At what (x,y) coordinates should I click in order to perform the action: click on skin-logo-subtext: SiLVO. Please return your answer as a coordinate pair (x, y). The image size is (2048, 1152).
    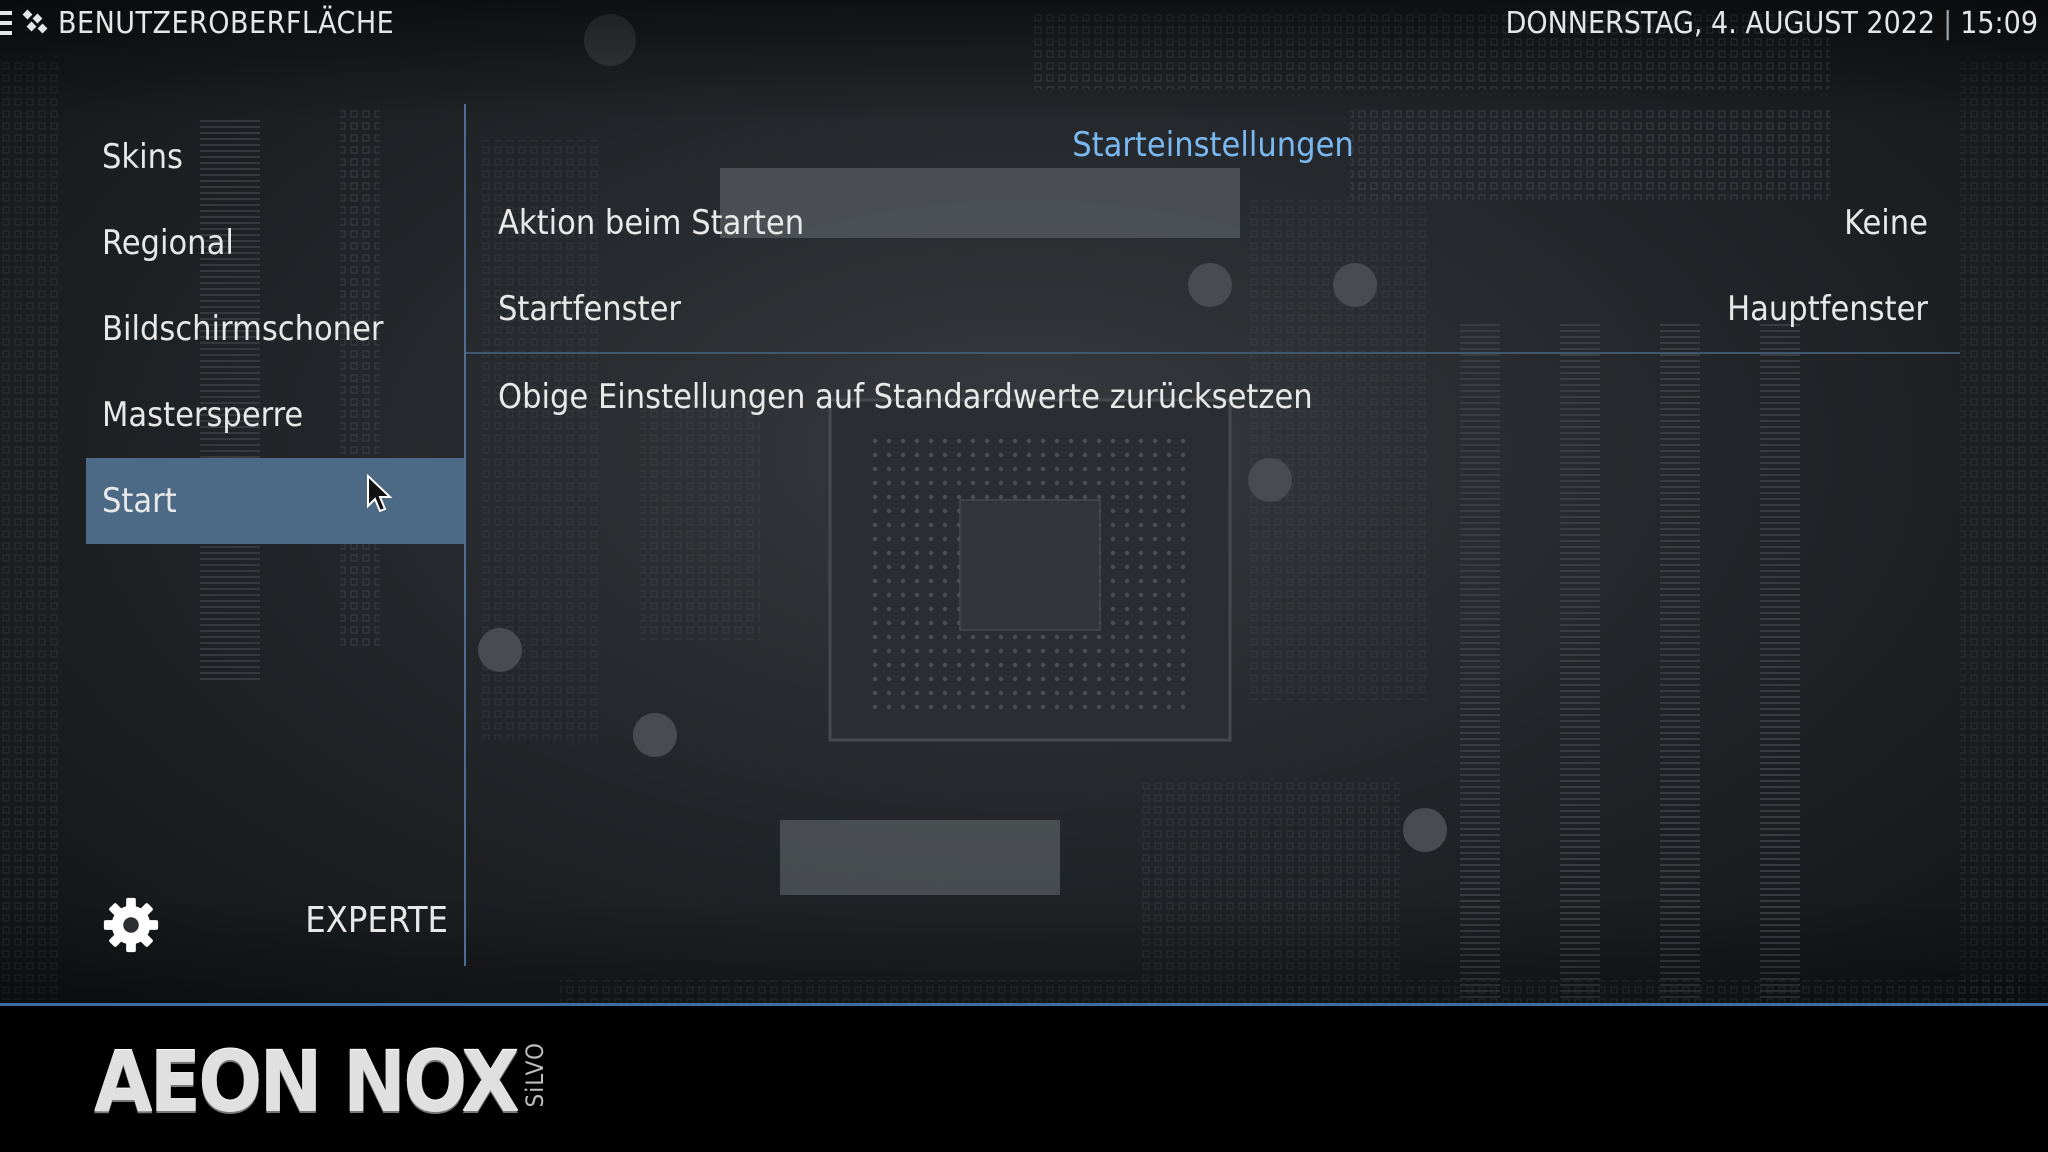
    Looking at the image, I should click on (534, 1075).